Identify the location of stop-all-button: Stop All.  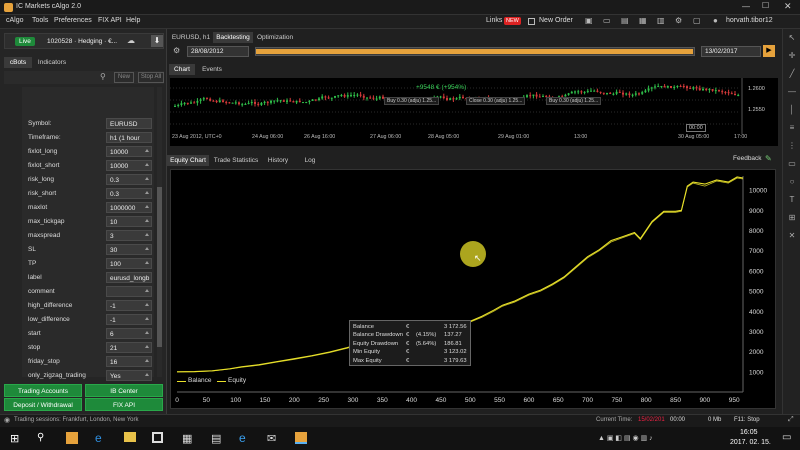
(151, 77).